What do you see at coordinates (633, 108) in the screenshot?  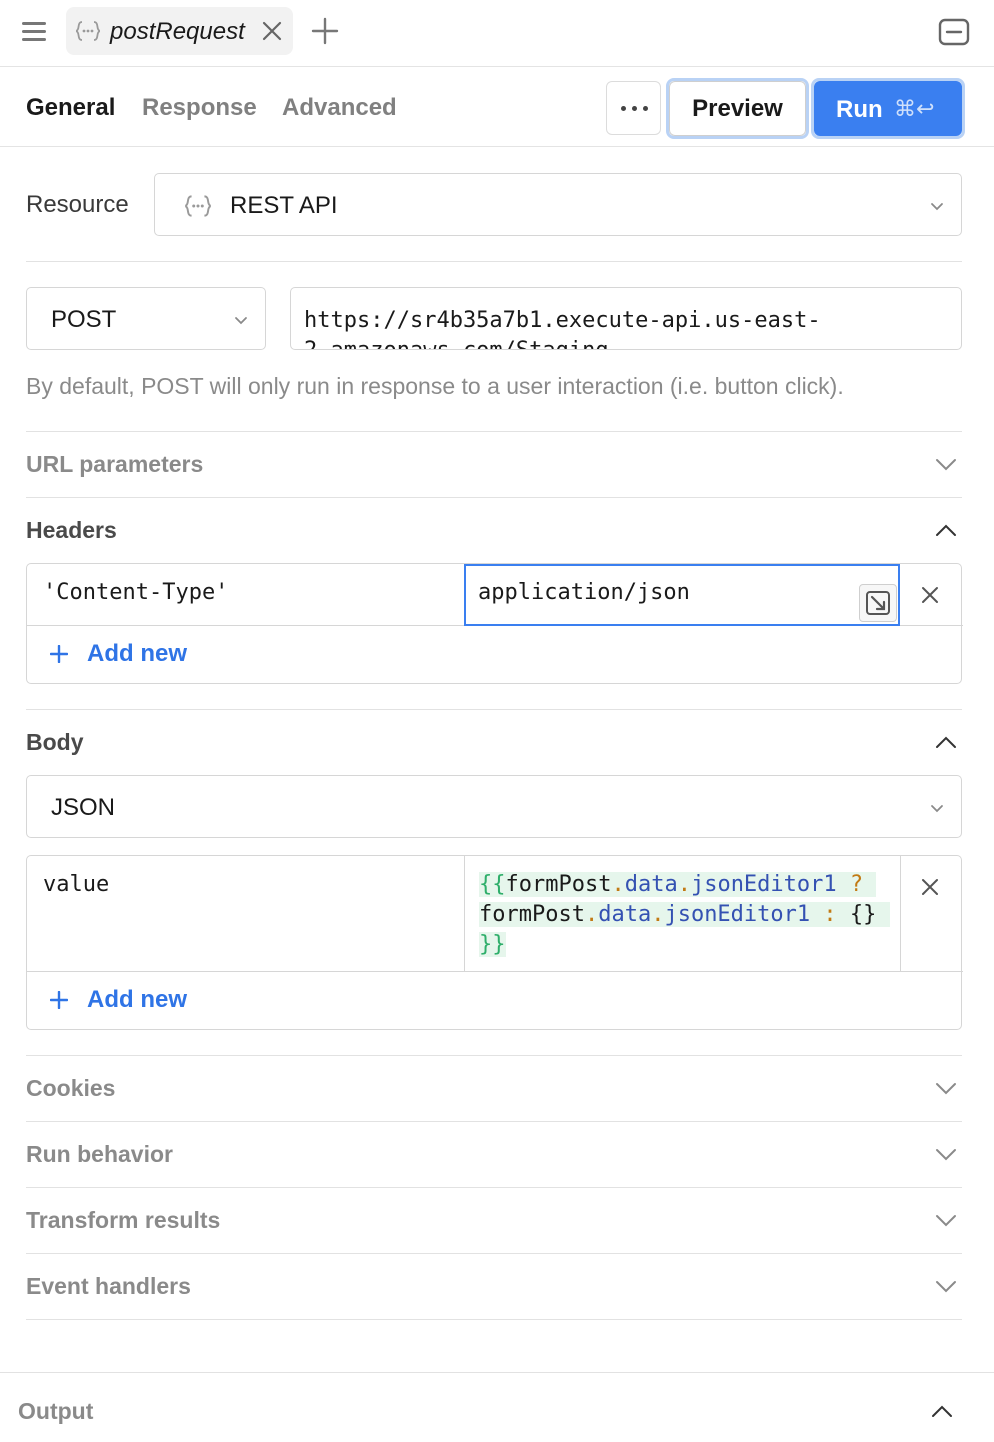 I see `more-options-button` at bounding box center [633, 108].